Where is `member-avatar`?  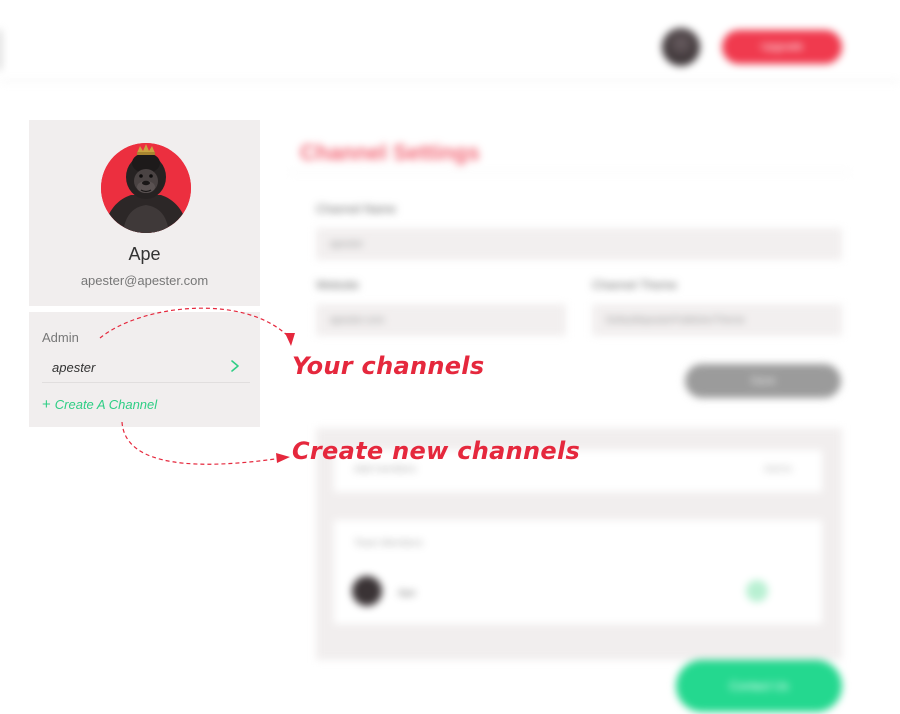 member-avatar is located at coordinates (367, 591).